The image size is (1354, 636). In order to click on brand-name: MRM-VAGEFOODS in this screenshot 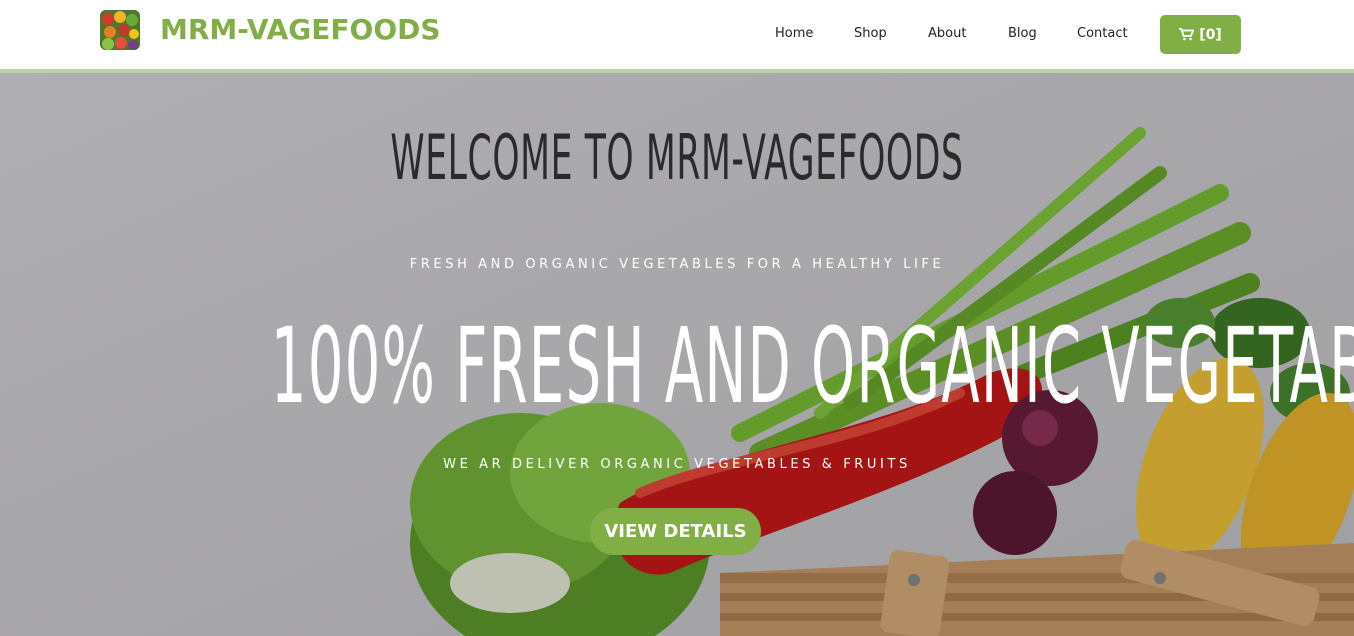, I will do `click(300, 29)`.